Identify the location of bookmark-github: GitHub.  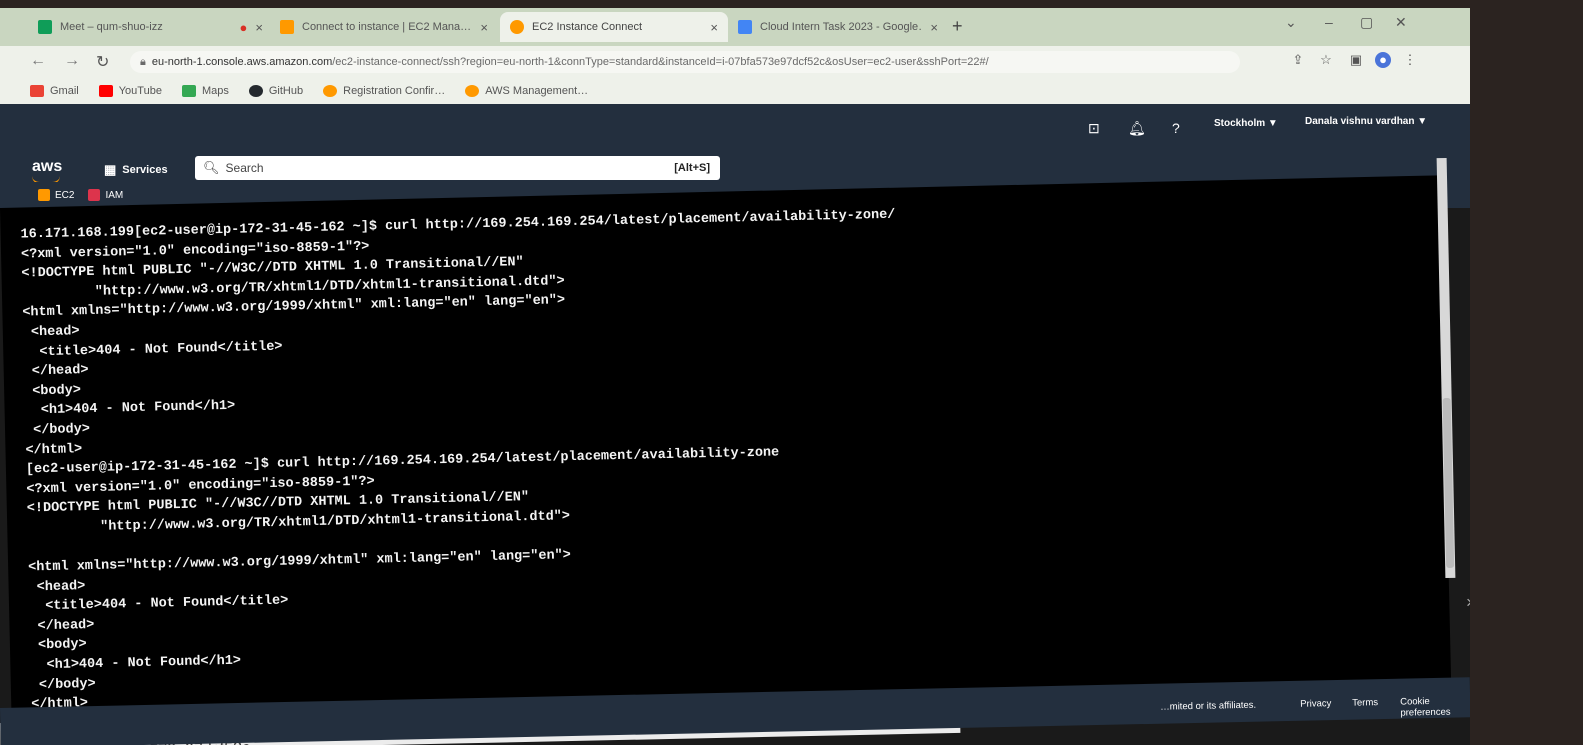
(276, 91).